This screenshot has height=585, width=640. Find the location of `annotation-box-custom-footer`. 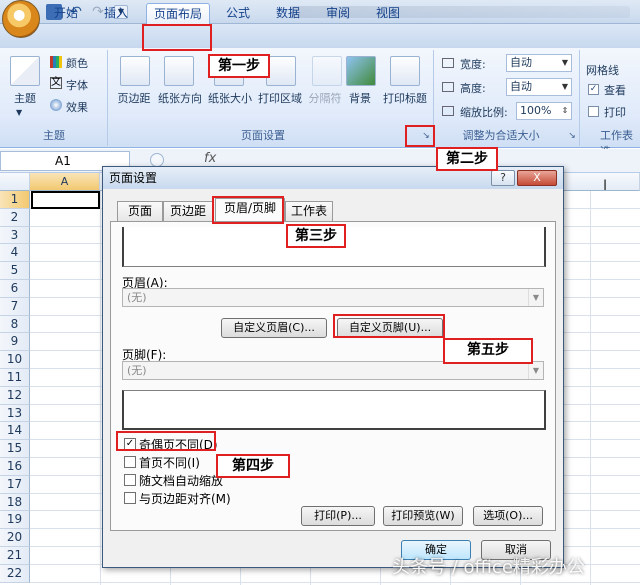

annotation-box-custom-footer is located at coordinates (389, 326).